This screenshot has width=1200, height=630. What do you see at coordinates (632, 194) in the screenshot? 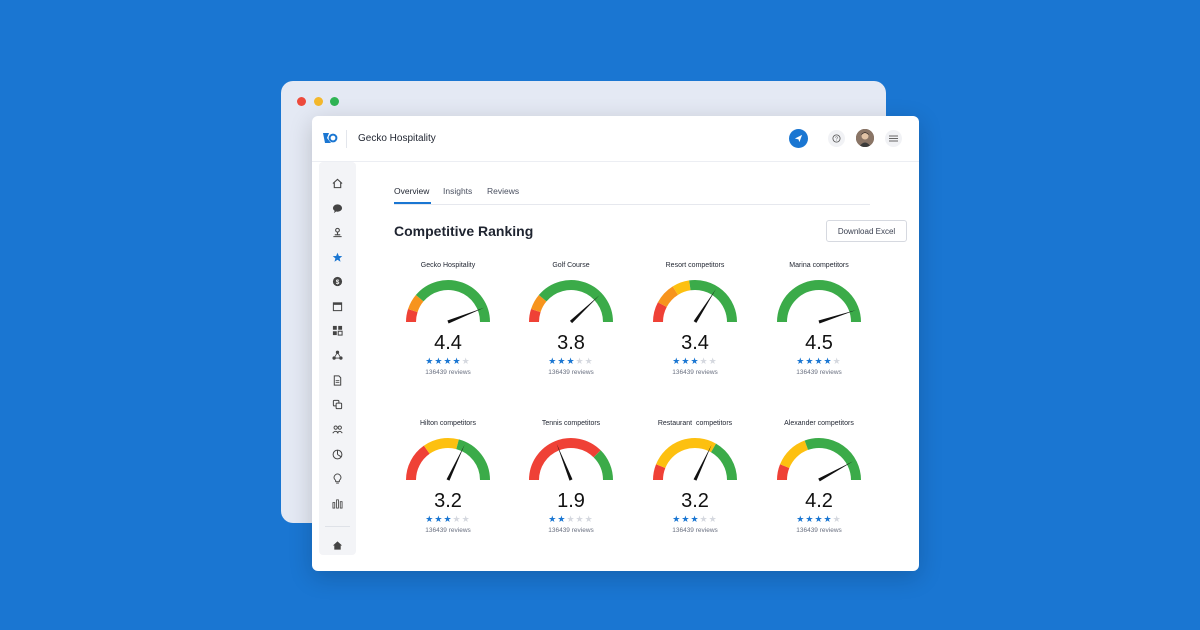
I see `tab-bar: Overview Insights Reviews` at bounding box center [632, 194].